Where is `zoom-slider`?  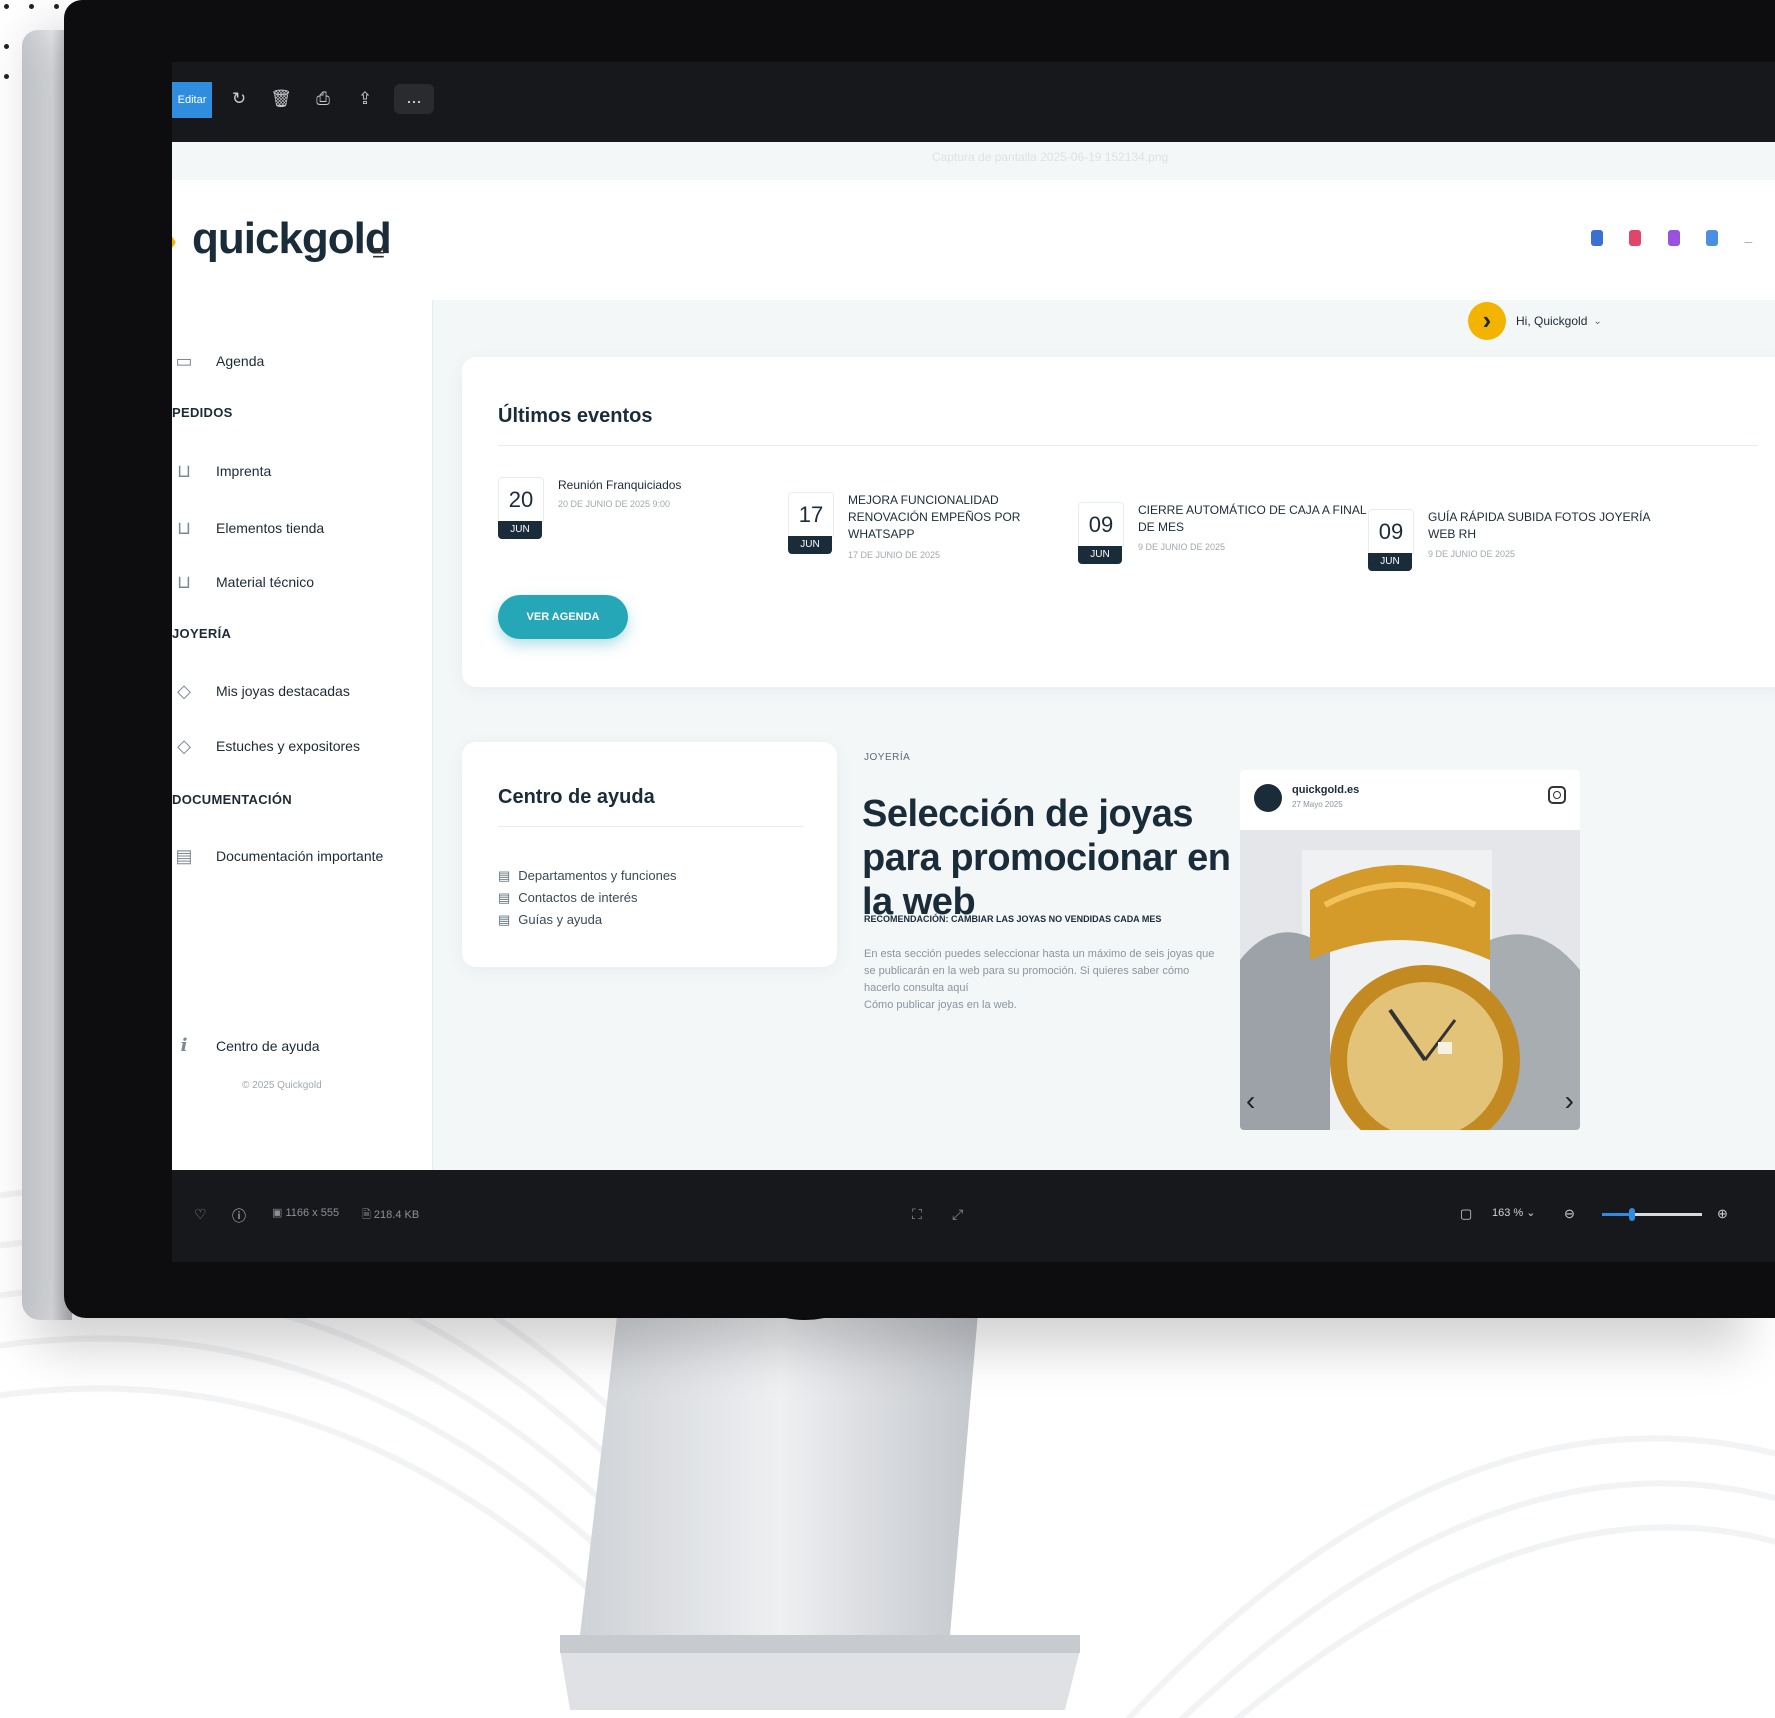
zoom-slider is located at coordinates (1652, 1214).